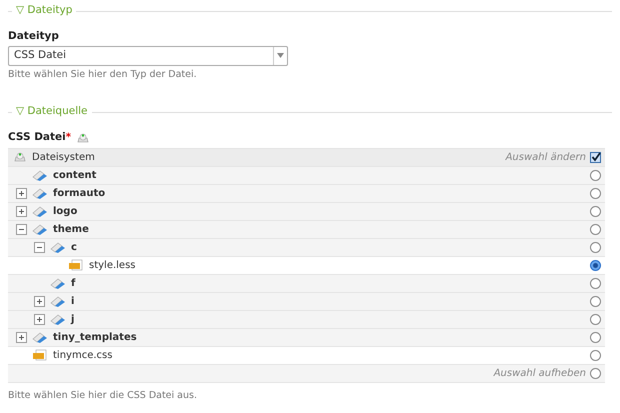  What do you see at coordinates (306, 283) in the screenshot?
I see `tree-row: f` at bounding box center [306, 283].